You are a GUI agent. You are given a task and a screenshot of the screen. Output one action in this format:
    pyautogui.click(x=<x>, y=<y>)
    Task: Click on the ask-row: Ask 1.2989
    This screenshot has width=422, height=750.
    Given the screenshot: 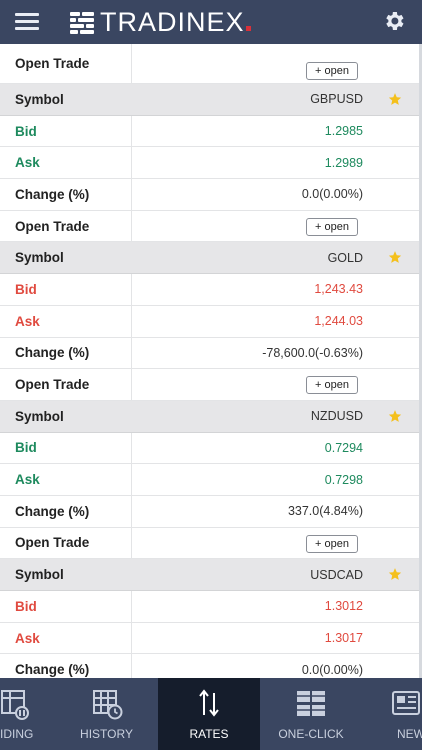 What is the action you would take?
    pyautogui.click(x=209, y=163)
    